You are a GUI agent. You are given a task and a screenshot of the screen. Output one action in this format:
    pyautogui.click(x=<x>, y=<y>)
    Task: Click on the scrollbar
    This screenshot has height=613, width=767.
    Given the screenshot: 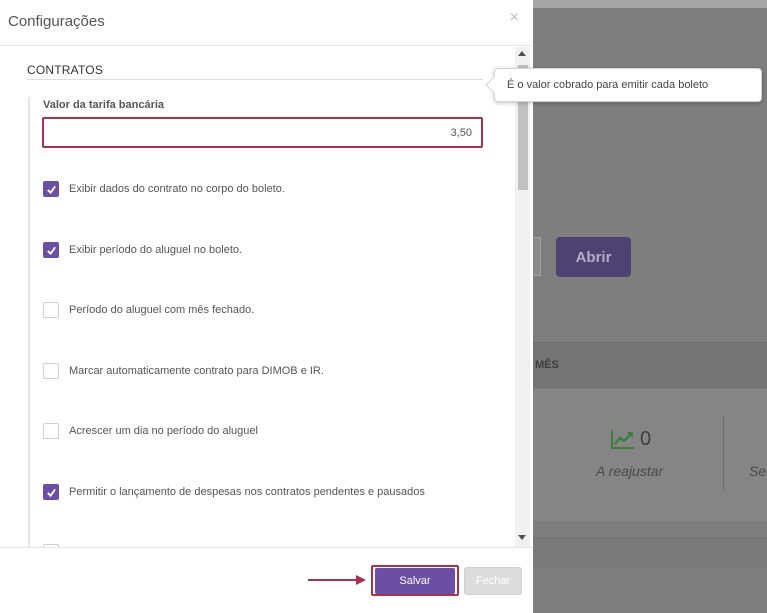 What is the action you would take?
    pyautogui.click(x=522, y=297)
    